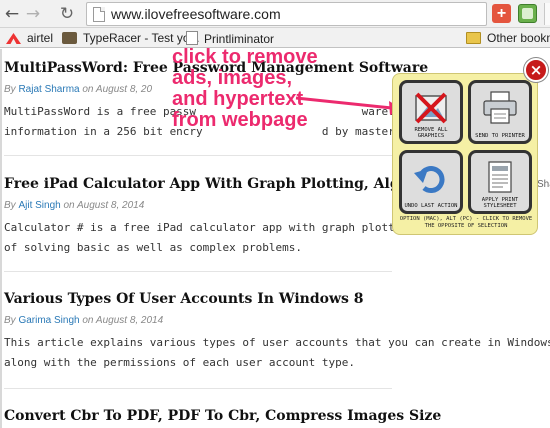 This screenshot has height=428, width=550. I want to click on apply-print-stylesheet-button: Apply print stylesheet, so click(500, 182).